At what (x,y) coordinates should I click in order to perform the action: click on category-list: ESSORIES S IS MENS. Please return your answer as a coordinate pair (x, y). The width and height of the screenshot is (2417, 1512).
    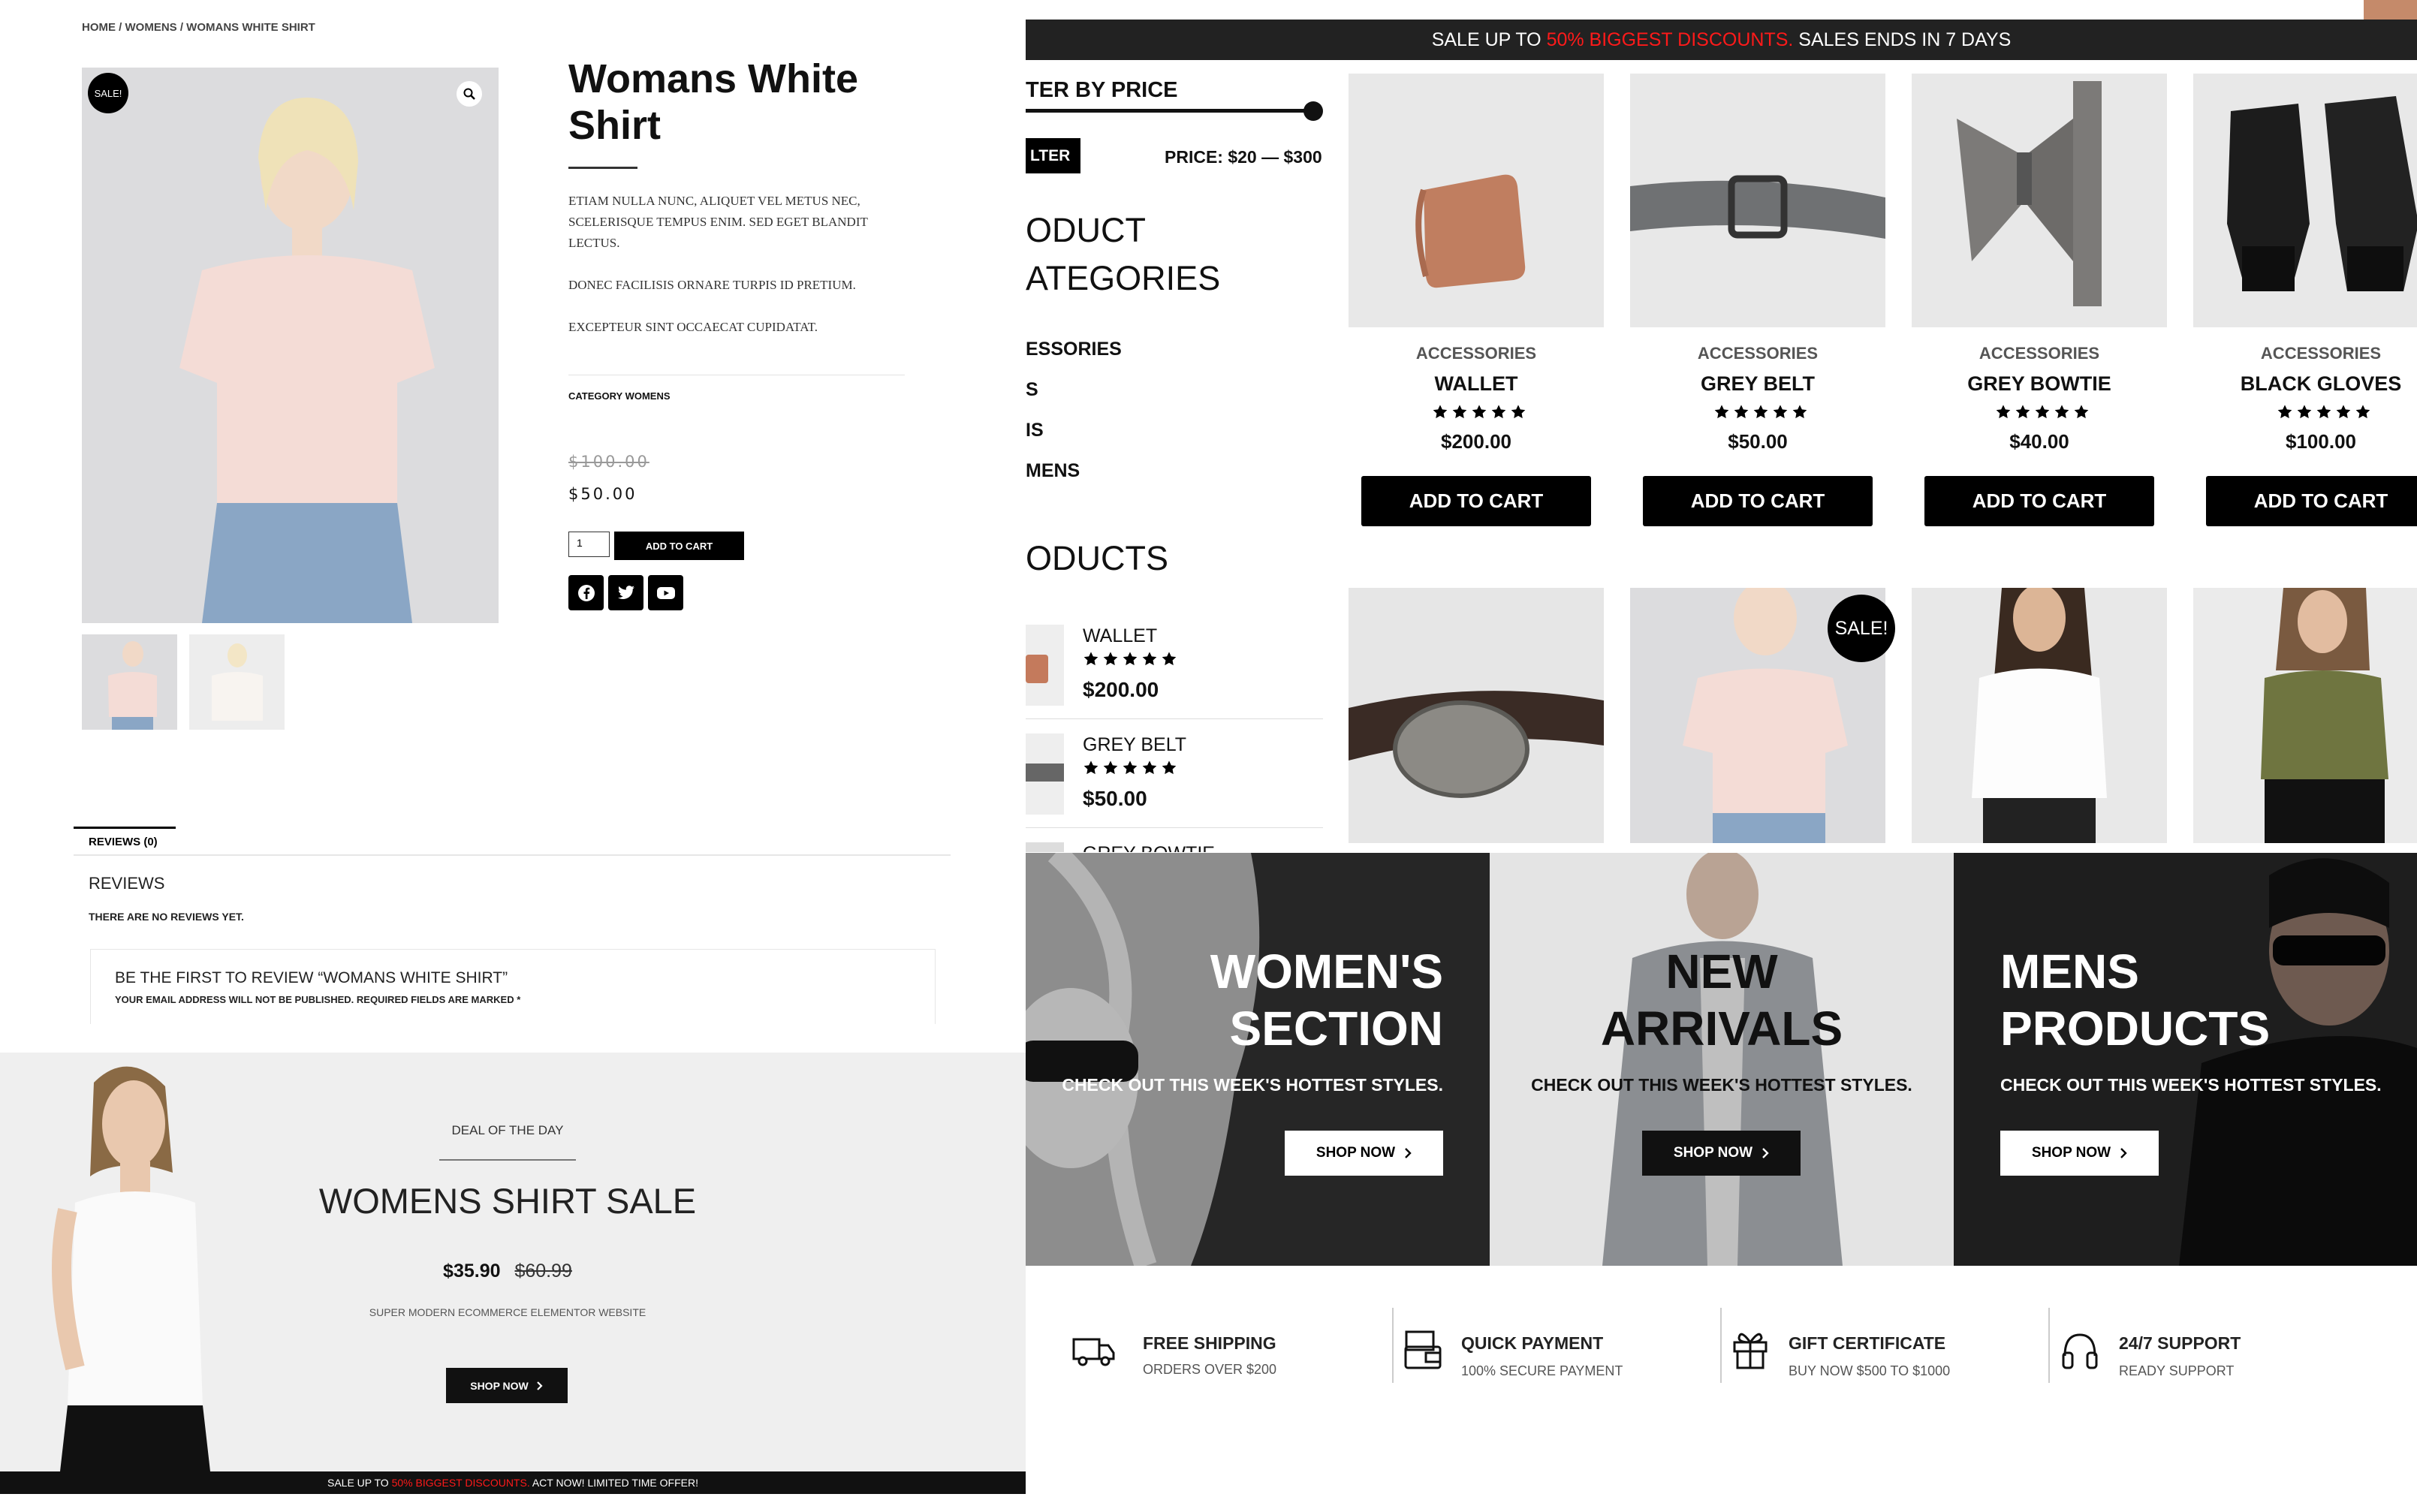
    Looking at the image, I should click on (1074, 410).